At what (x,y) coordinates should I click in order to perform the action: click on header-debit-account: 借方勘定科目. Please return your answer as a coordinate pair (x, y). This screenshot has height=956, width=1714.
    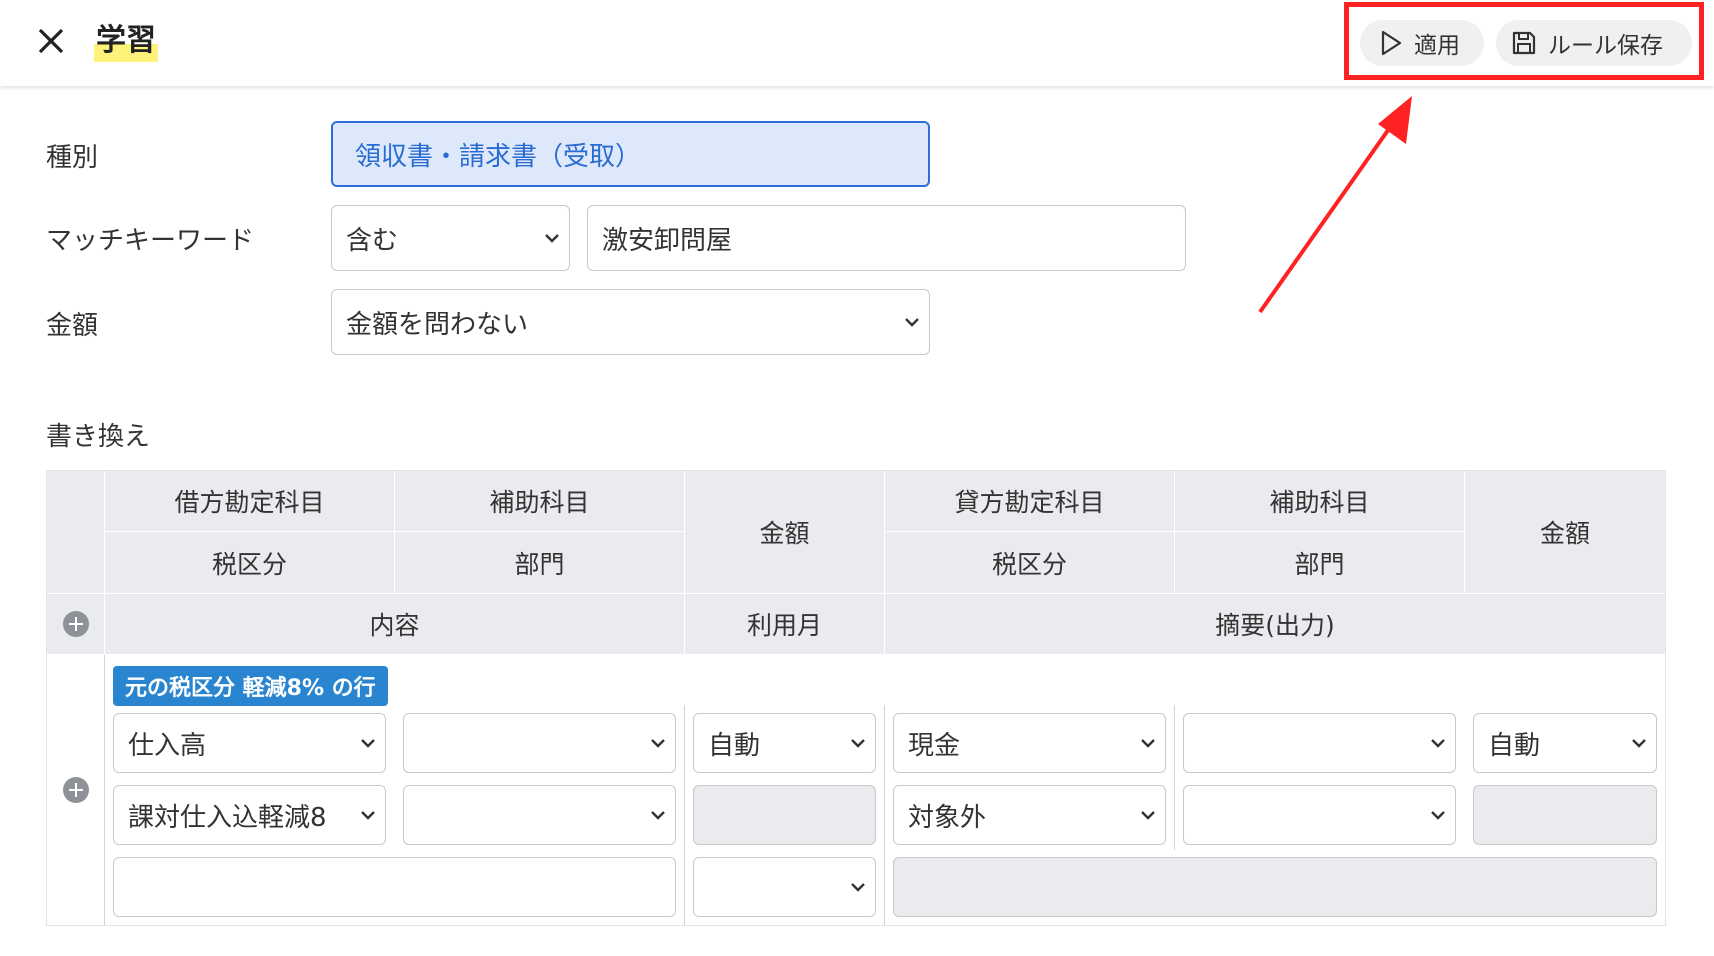
    Looking at the image, I should click on (249, 501).